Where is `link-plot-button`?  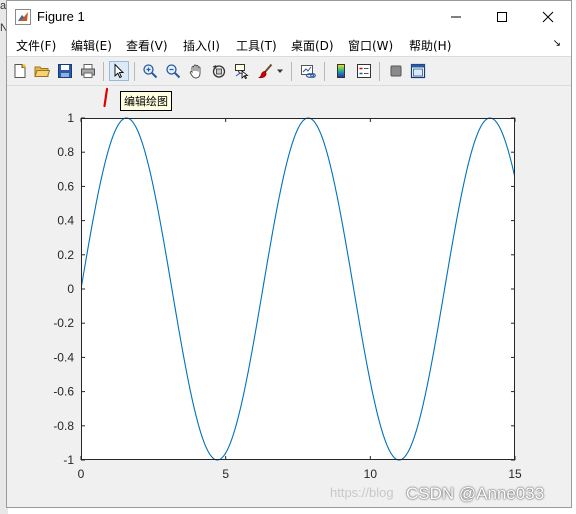 link-plot-button is located at coordinates (308, 71).